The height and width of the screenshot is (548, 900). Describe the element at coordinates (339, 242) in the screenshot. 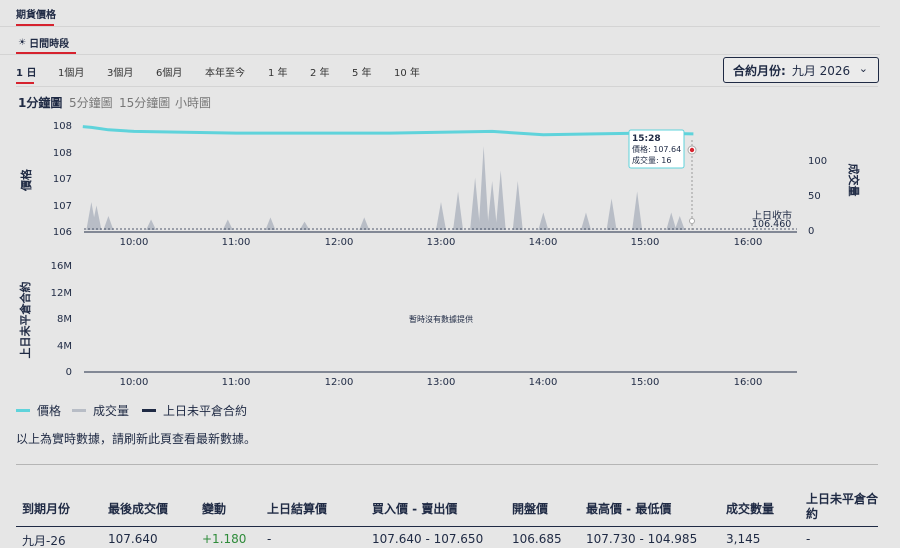

I see `x-tick-label: 12:00` at that location.